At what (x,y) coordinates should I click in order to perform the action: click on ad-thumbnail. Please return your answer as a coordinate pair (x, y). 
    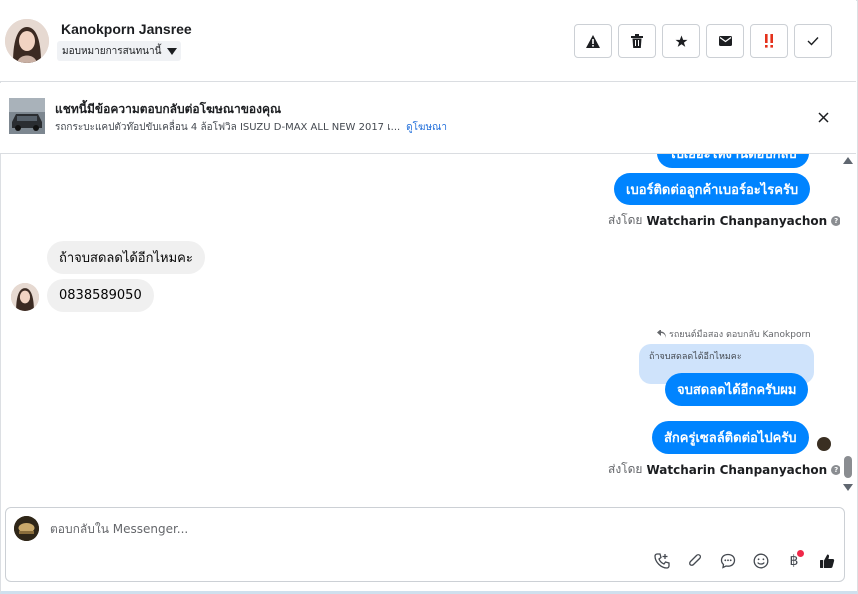
    Looking at the image, I should click on (27, 116).